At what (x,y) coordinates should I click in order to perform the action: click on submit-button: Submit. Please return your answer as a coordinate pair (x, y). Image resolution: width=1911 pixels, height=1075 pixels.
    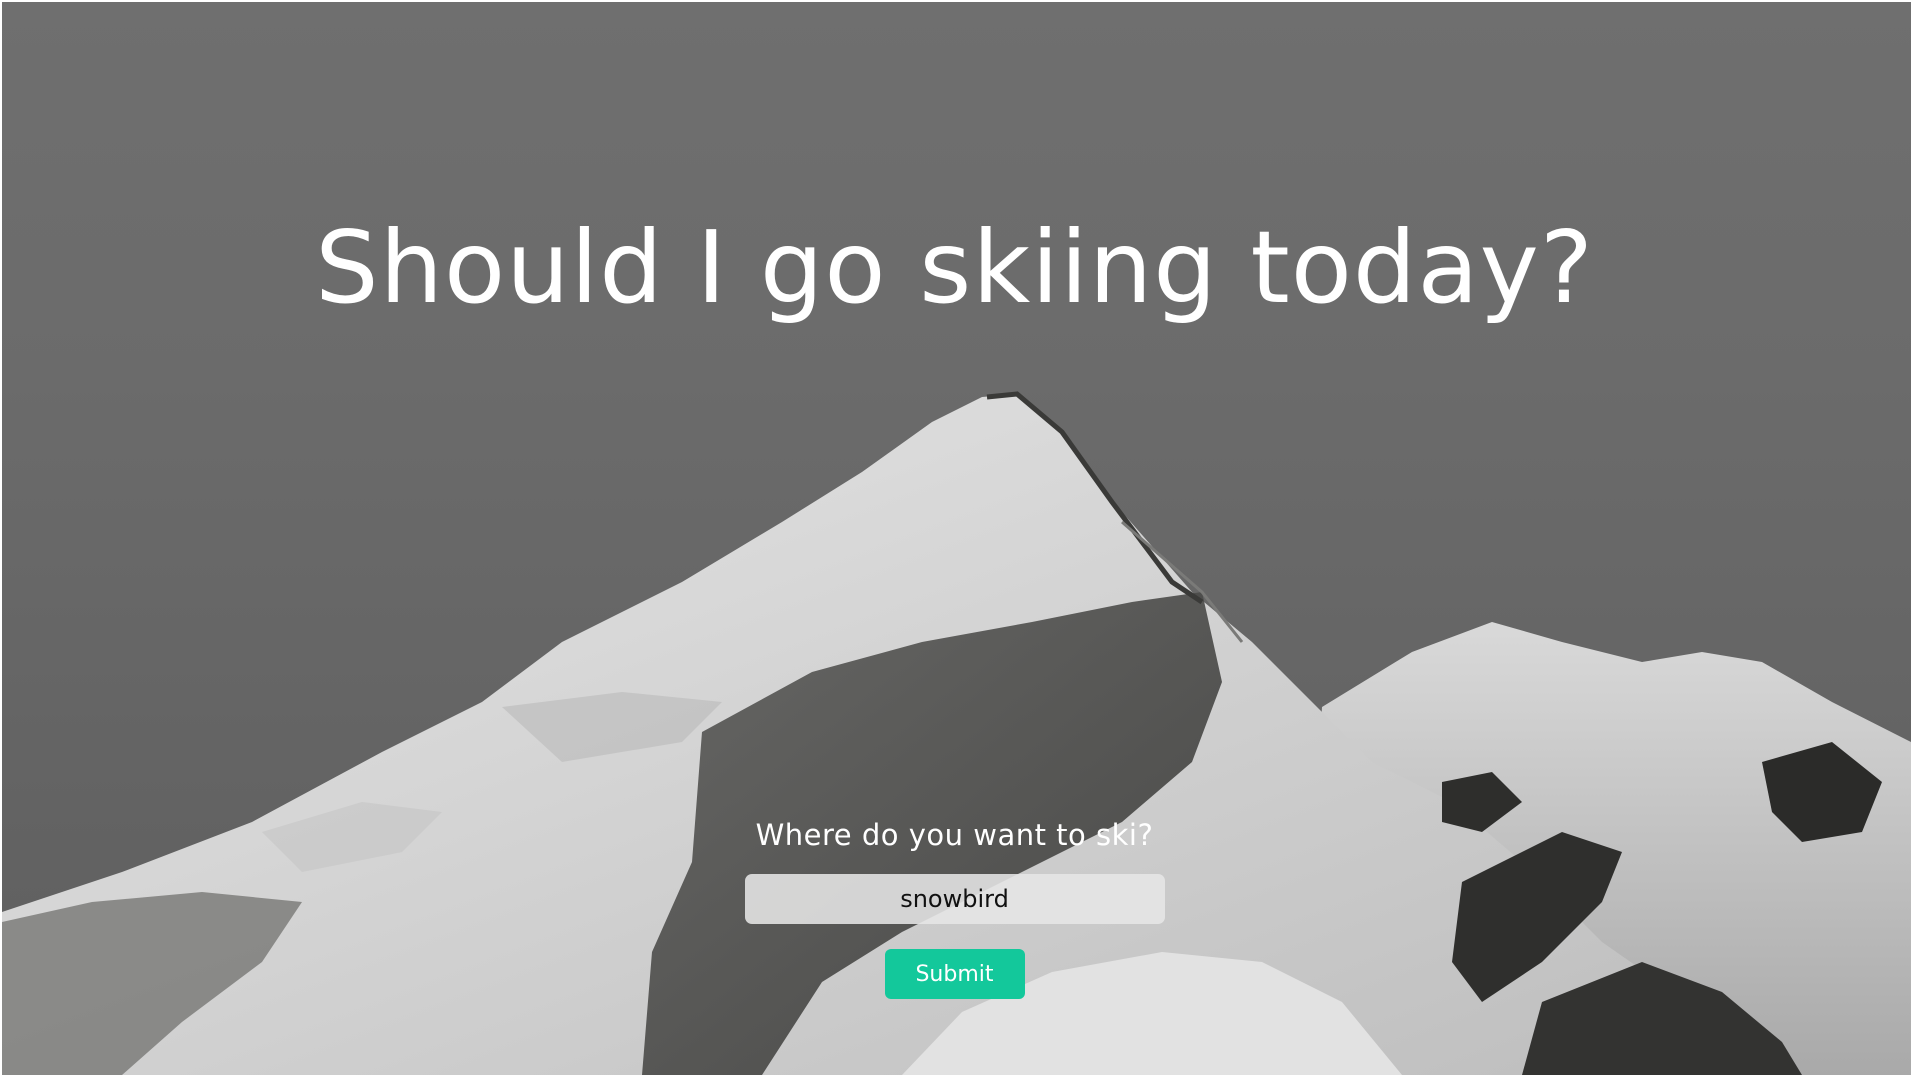
    Looking at the image, I should click on (954, 974).